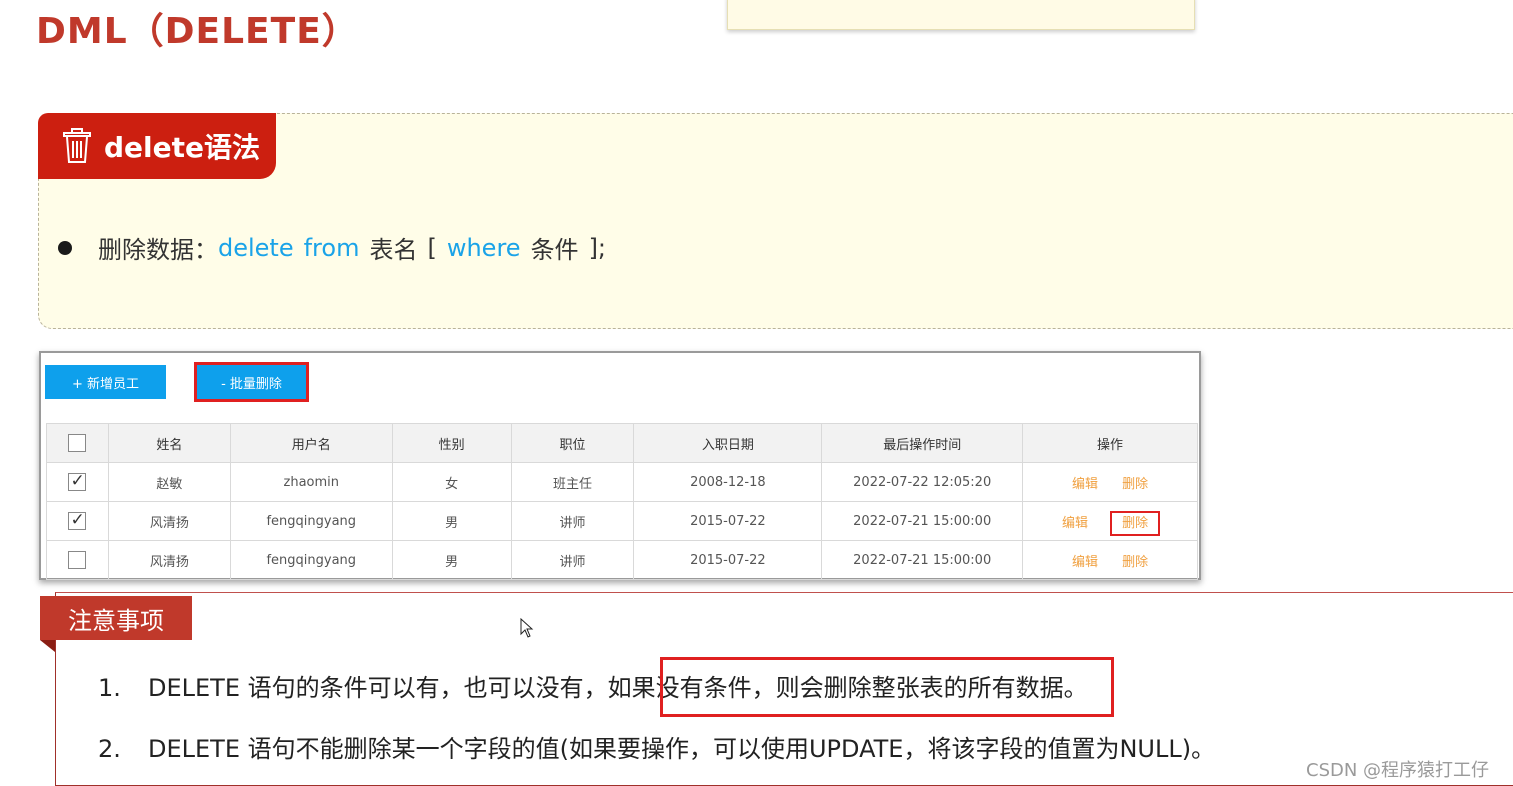 Image resolution: width=1513 pixels, height=786 pixels. What do you see at coordinates (922, 443) in the screenshot?
I see `column-header: 最后操作时间` at bounding box center [922, 443].